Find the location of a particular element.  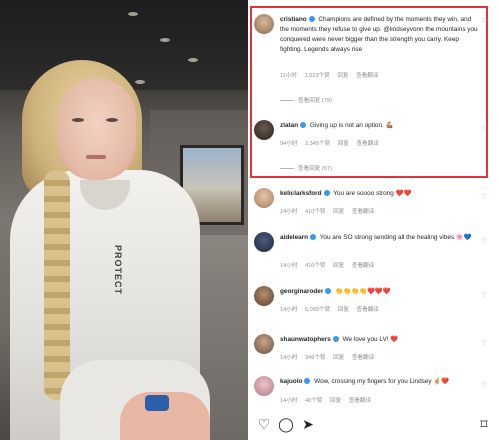

comment-meta: 94小时 2,345个赞 回复 查看翻译 is located at coordinates (332, 143).